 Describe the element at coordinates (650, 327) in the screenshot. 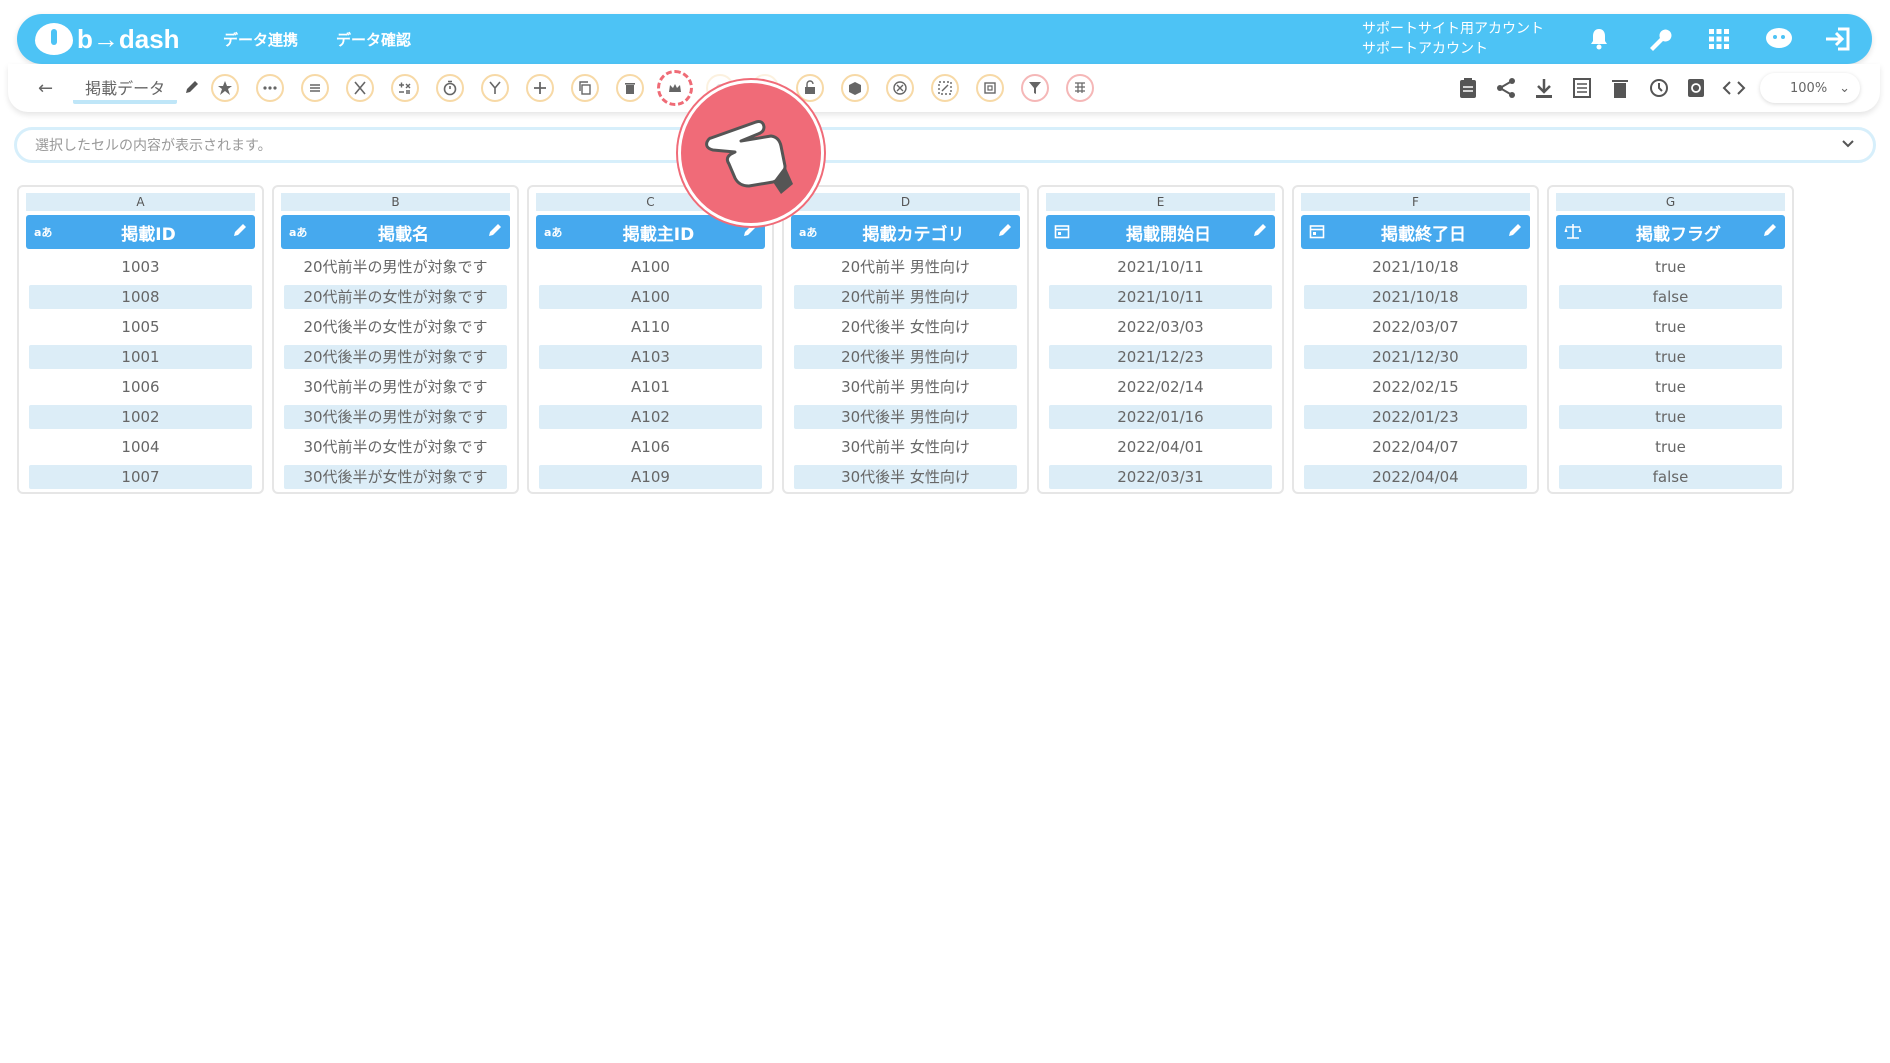

I see `table-cell: A110` at that location.